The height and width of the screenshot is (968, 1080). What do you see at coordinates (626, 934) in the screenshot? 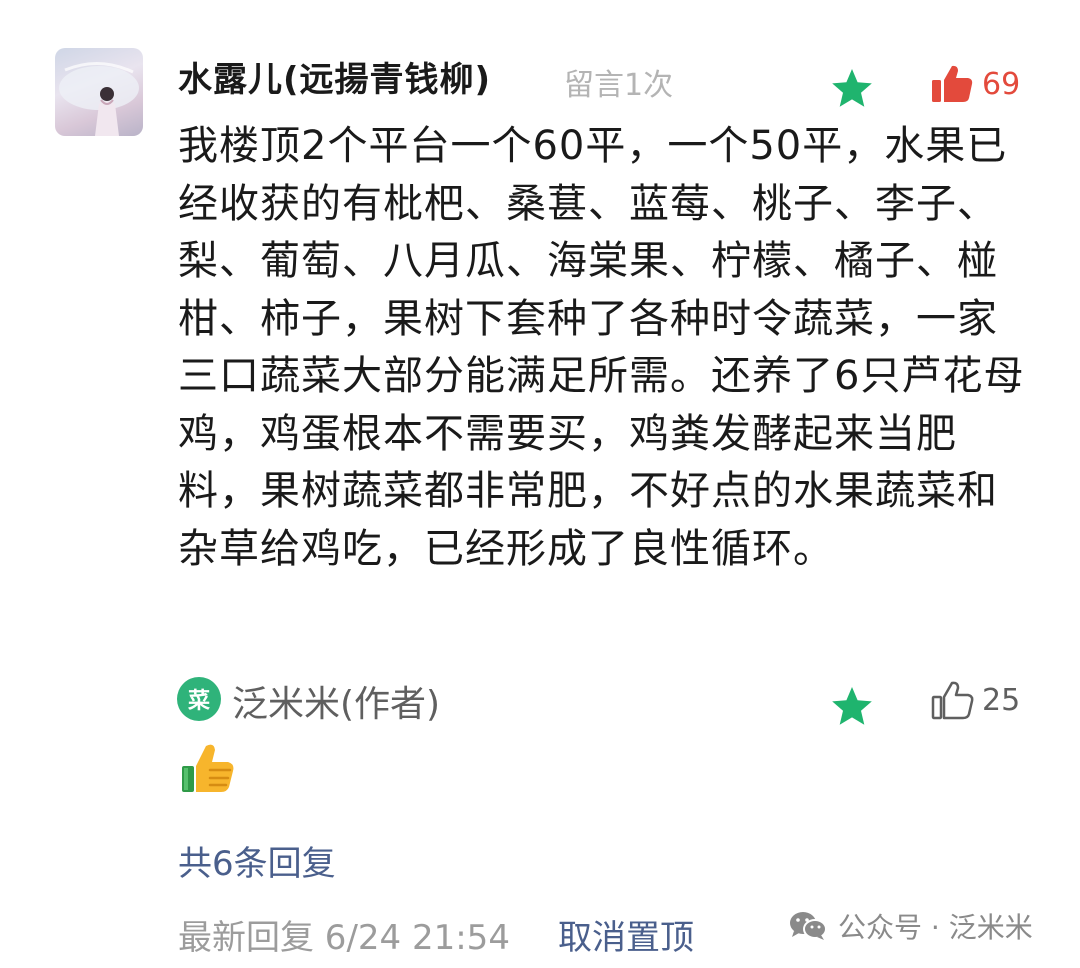
I see `unpin-button: 取消置顶` at bounding box center [626, 934].